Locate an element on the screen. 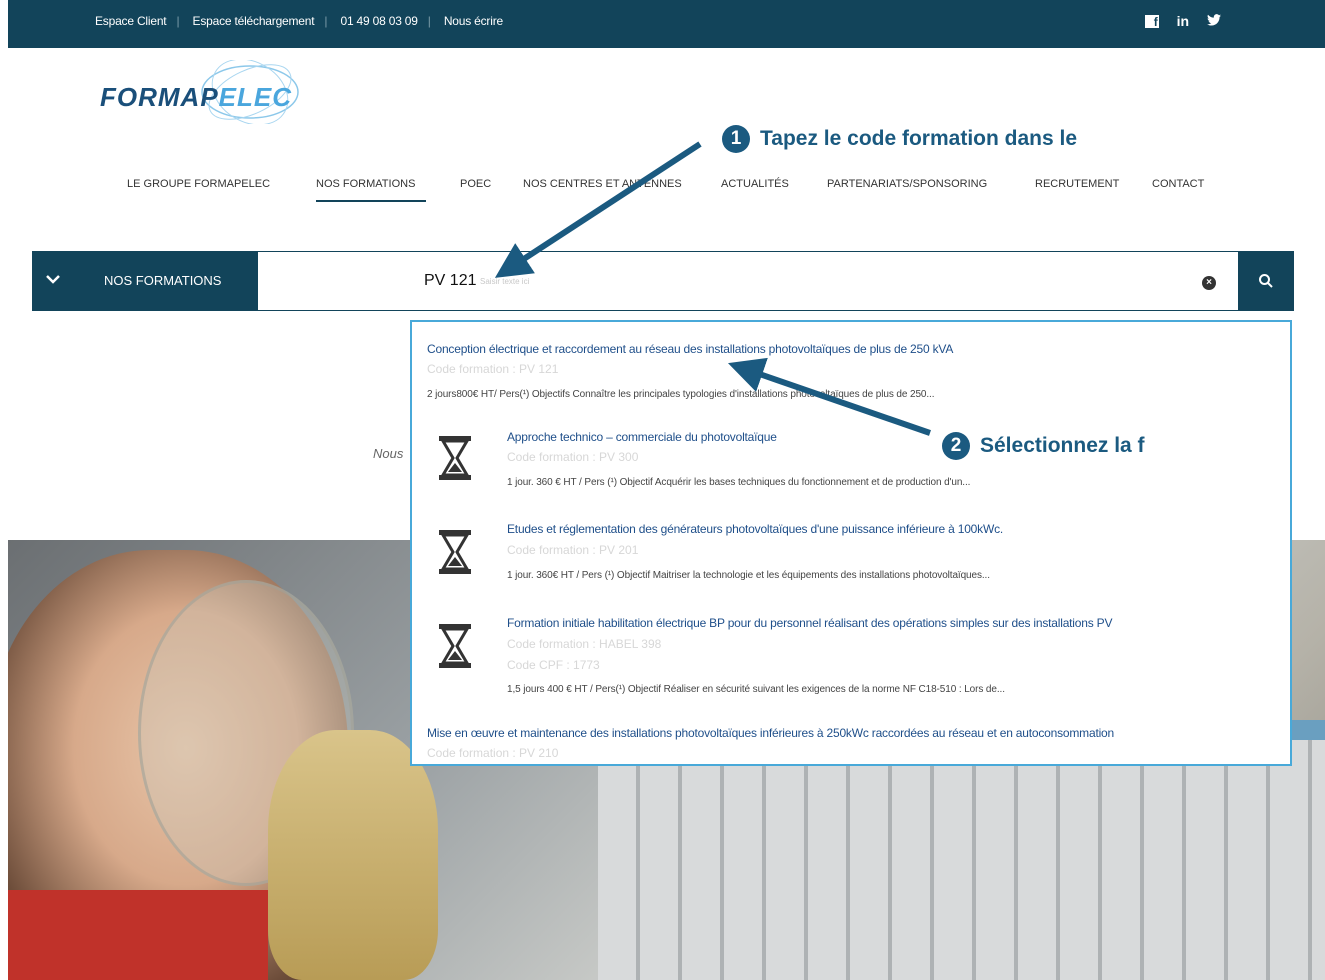  annotation-step1: 1 Tapez le code formation dans le is located at coordinates (899, 139).